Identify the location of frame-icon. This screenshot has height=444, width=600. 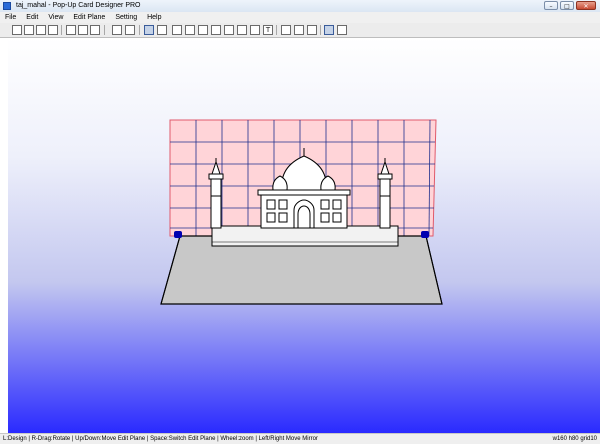
(177, 30).